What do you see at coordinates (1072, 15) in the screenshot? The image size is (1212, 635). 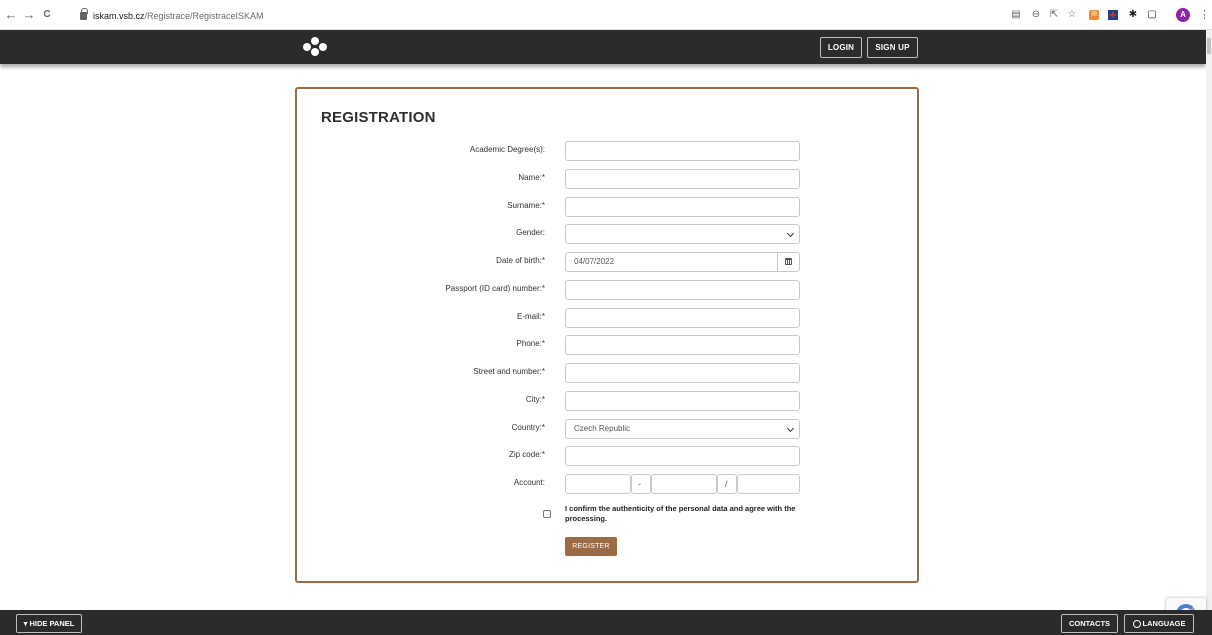 I see `bookmark-star-icon: ☆` at bounding box center [1072, 15].